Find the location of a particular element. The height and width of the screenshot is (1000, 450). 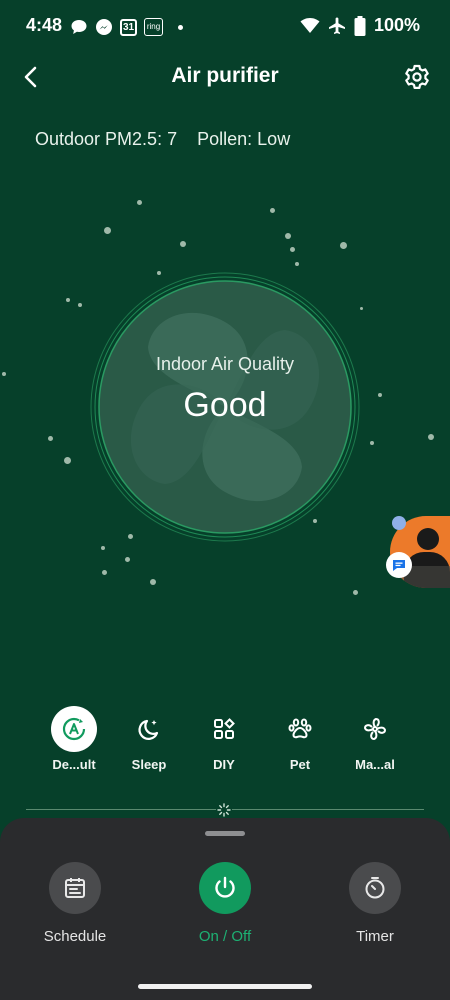

ring-icon: ring is located at coordinates (153, 27).